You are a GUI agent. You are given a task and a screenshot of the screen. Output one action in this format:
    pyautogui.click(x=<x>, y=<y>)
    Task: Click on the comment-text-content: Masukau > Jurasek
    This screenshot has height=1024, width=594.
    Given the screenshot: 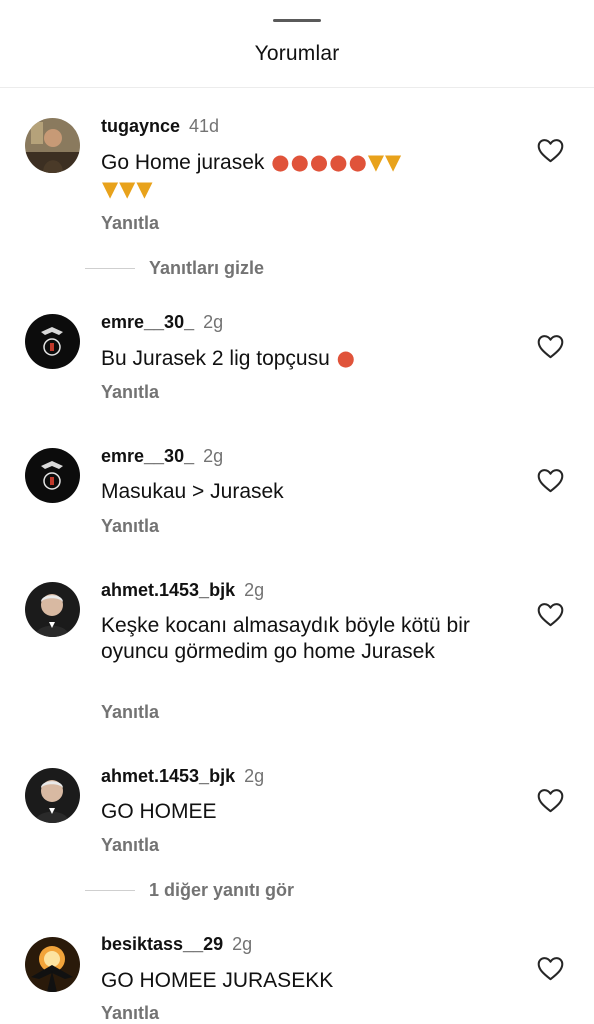 What is the action you would take?
    pyautogui.click(x=192, y=491)
    